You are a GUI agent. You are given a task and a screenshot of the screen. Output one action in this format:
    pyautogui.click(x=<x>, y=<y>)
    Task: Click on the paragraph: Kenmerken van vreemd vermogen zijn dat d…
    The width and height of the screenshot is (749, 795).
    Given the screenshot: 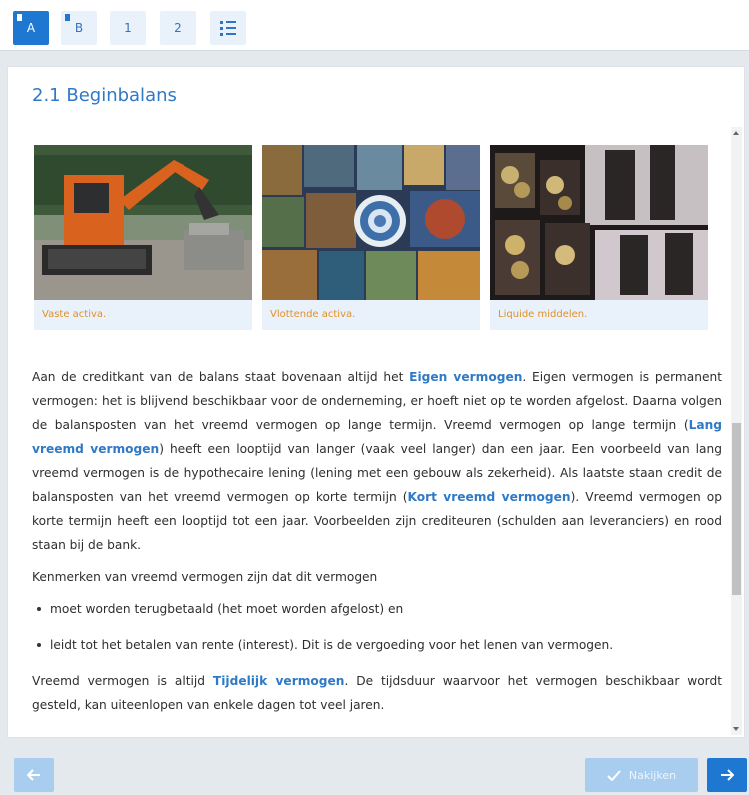 What is the action you would take?
    pyautogui.click(x=205, y=577)
    